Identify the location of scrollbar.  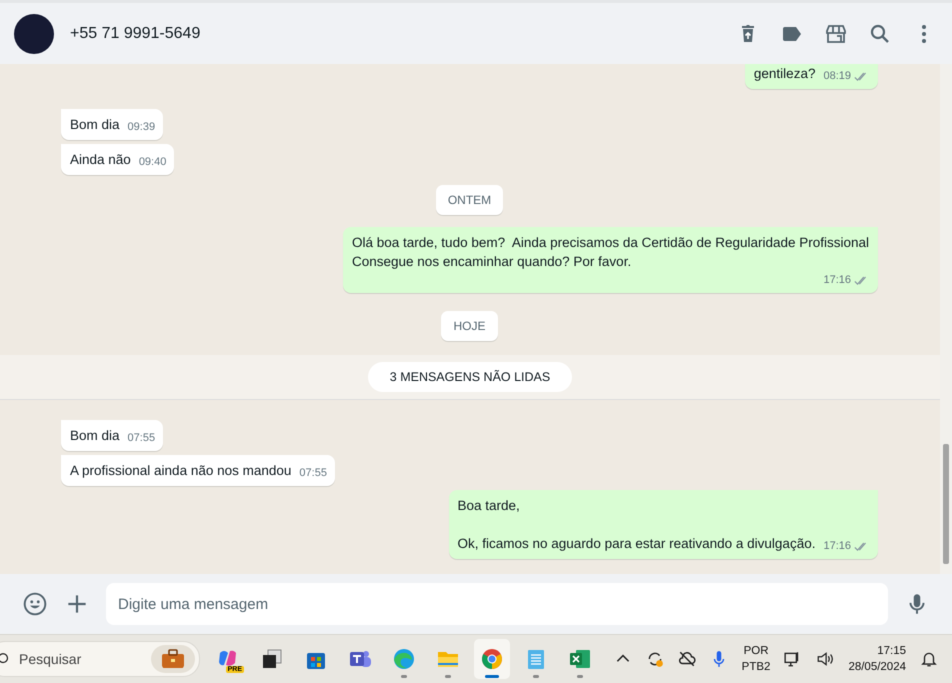
(946, 319).